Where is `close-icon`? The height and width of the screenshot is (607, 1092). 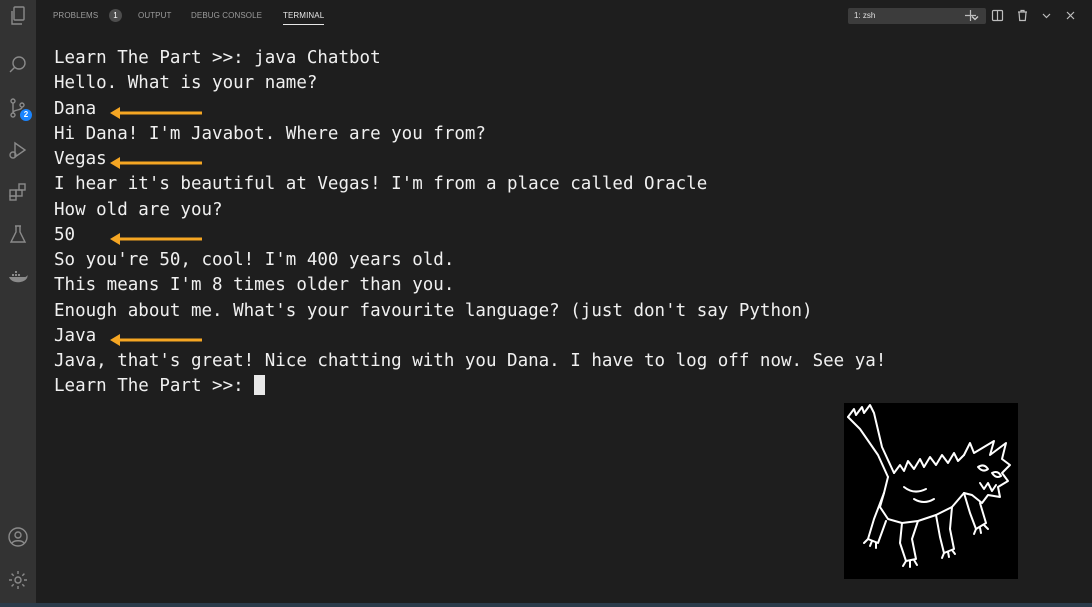
close-icon is located at coordinates (1070, 15).